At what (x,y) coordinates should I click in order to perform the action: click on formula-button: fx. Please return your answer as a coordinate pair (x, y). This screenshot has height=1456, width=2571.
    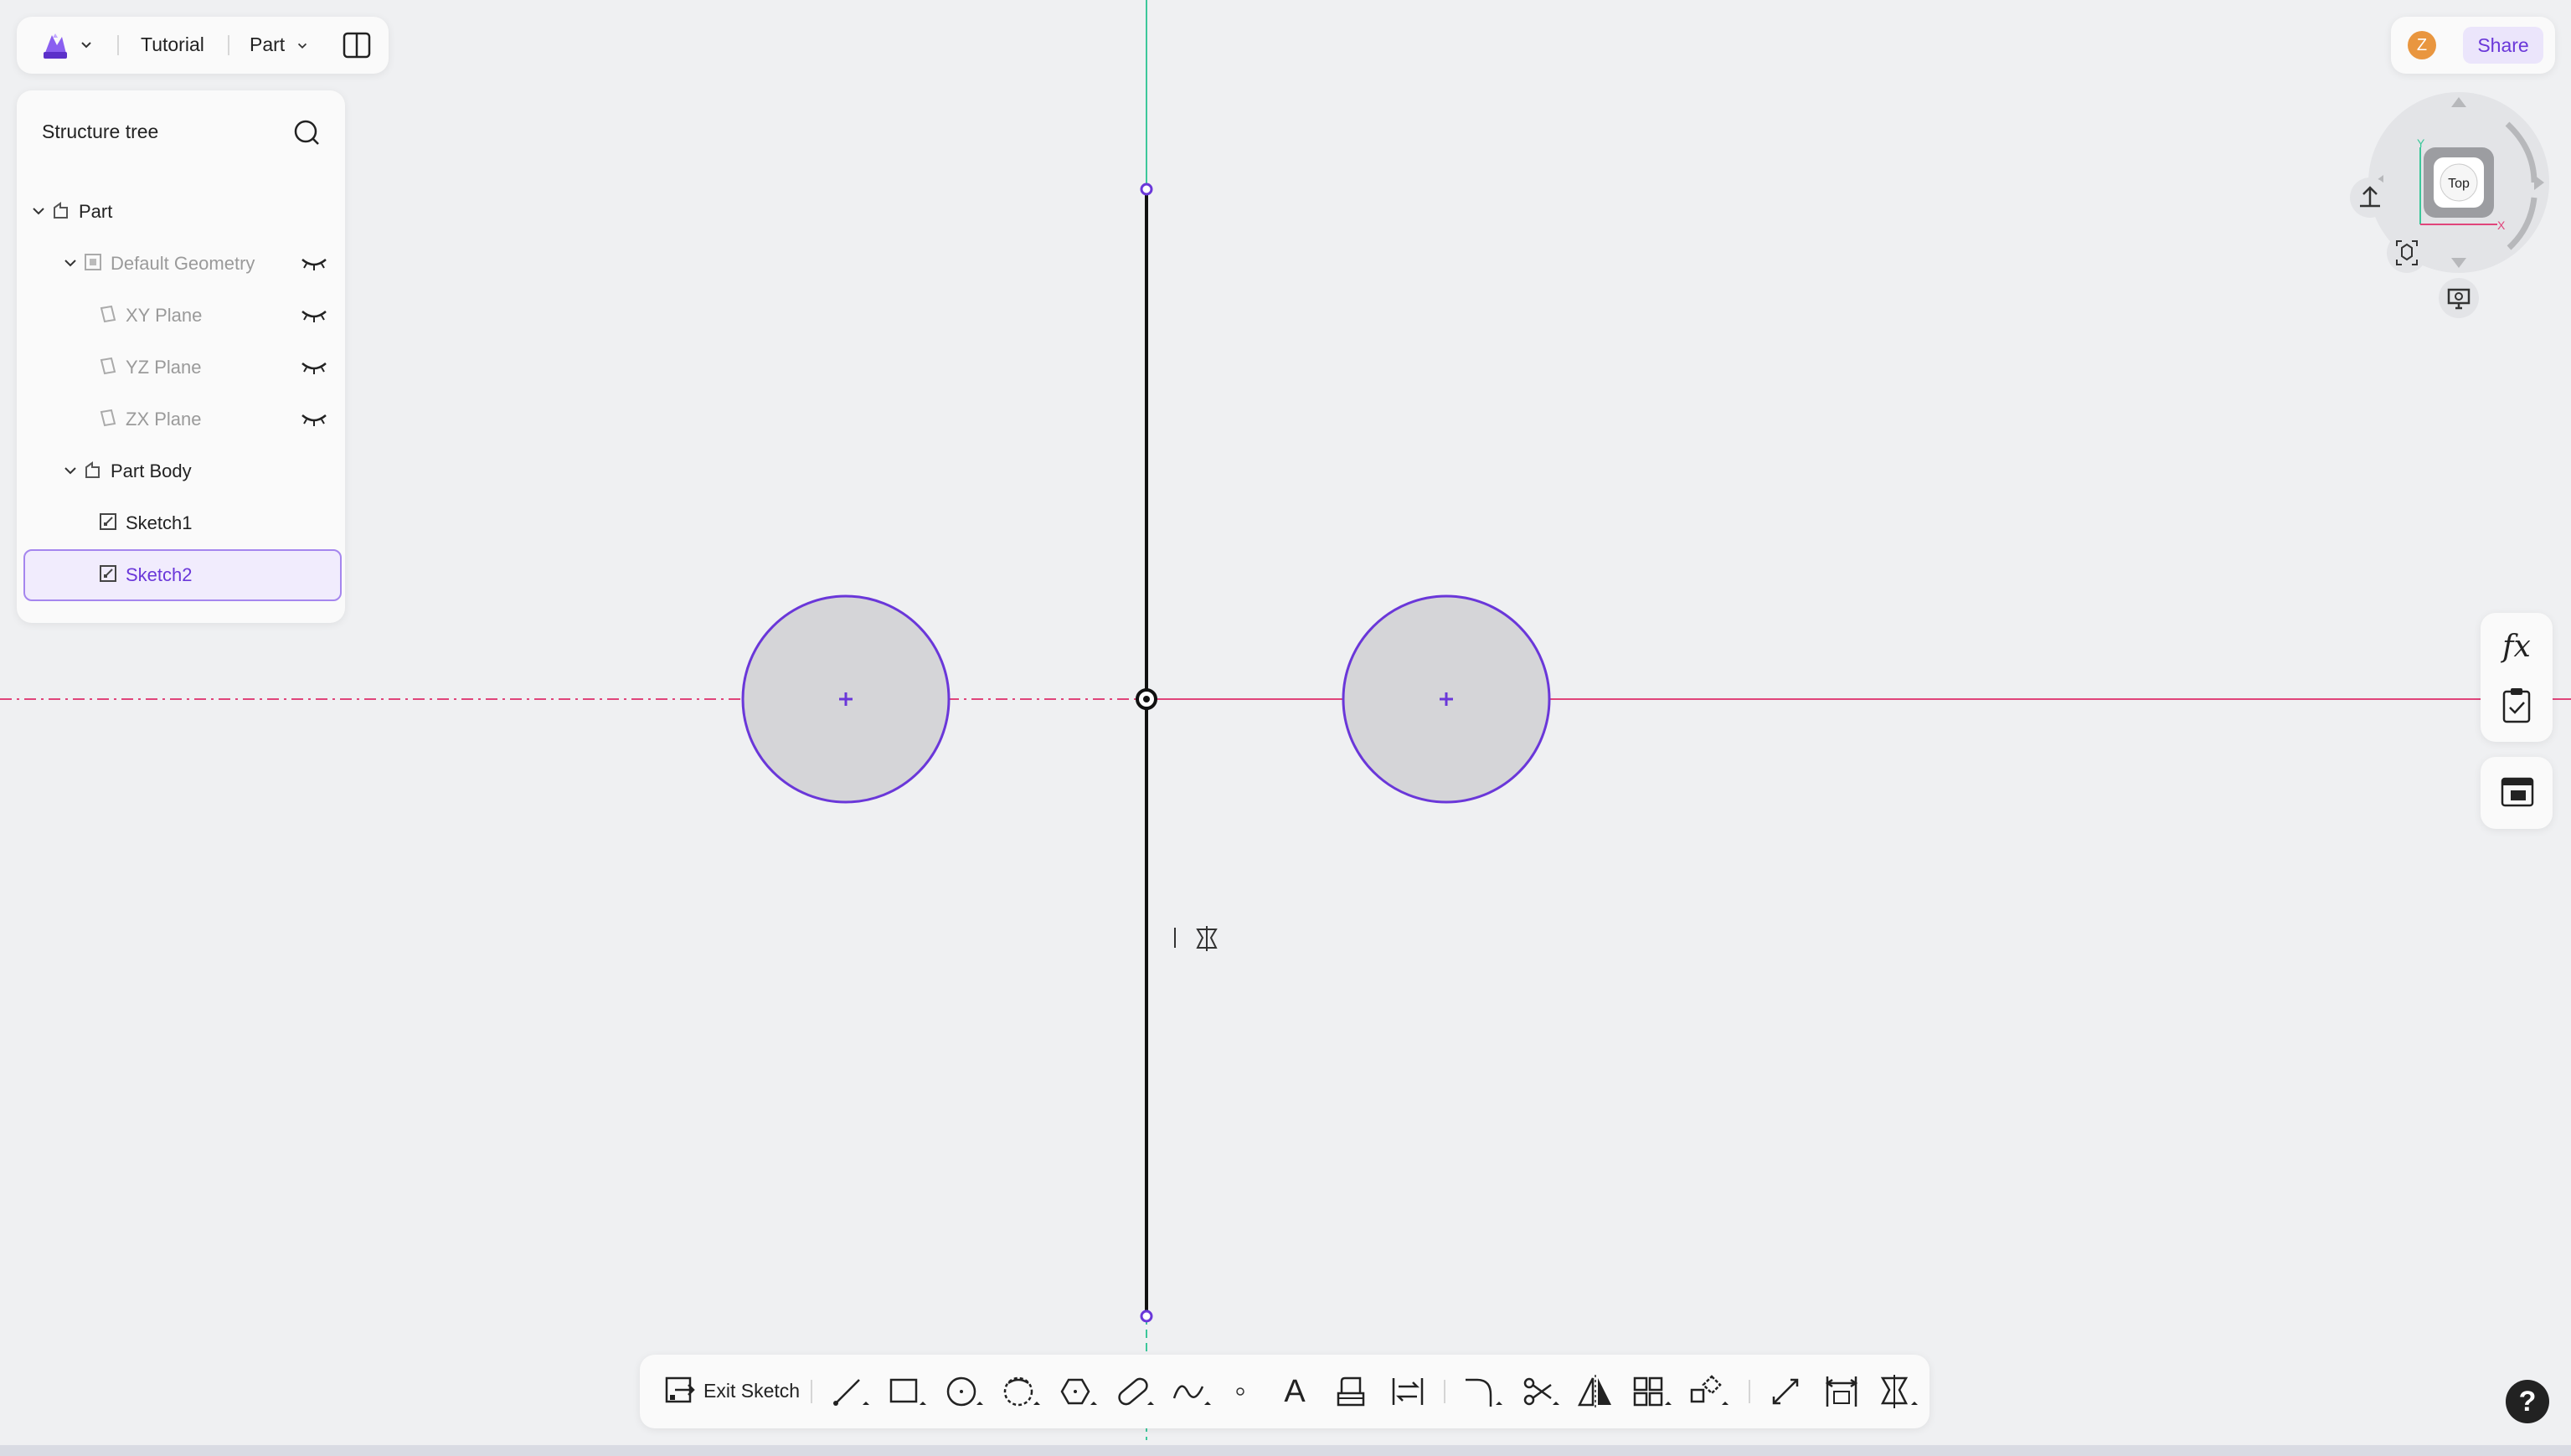
    Looking at the image, I should click on (2516, 647).